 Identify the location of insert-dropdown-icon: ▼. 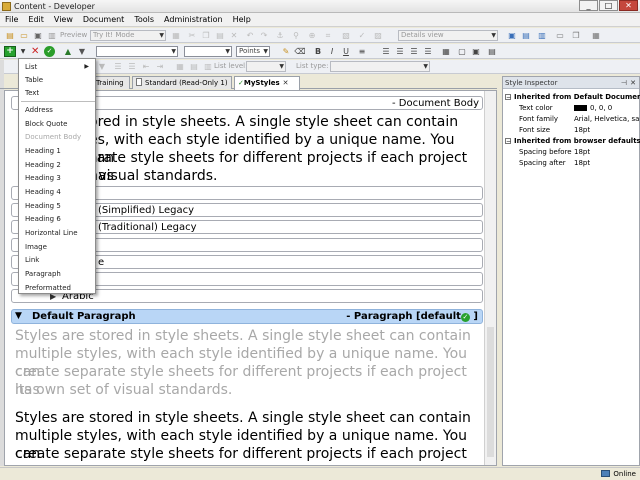
(23, 51).